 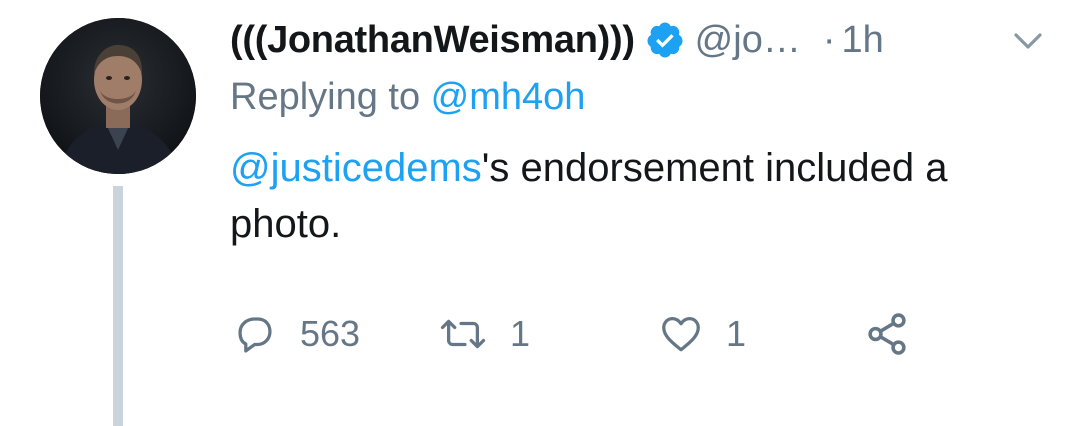 What do you see at coordinates (736, 333) in the screenshot?
I see `like-count: 1` at bounding box center [736, 333].